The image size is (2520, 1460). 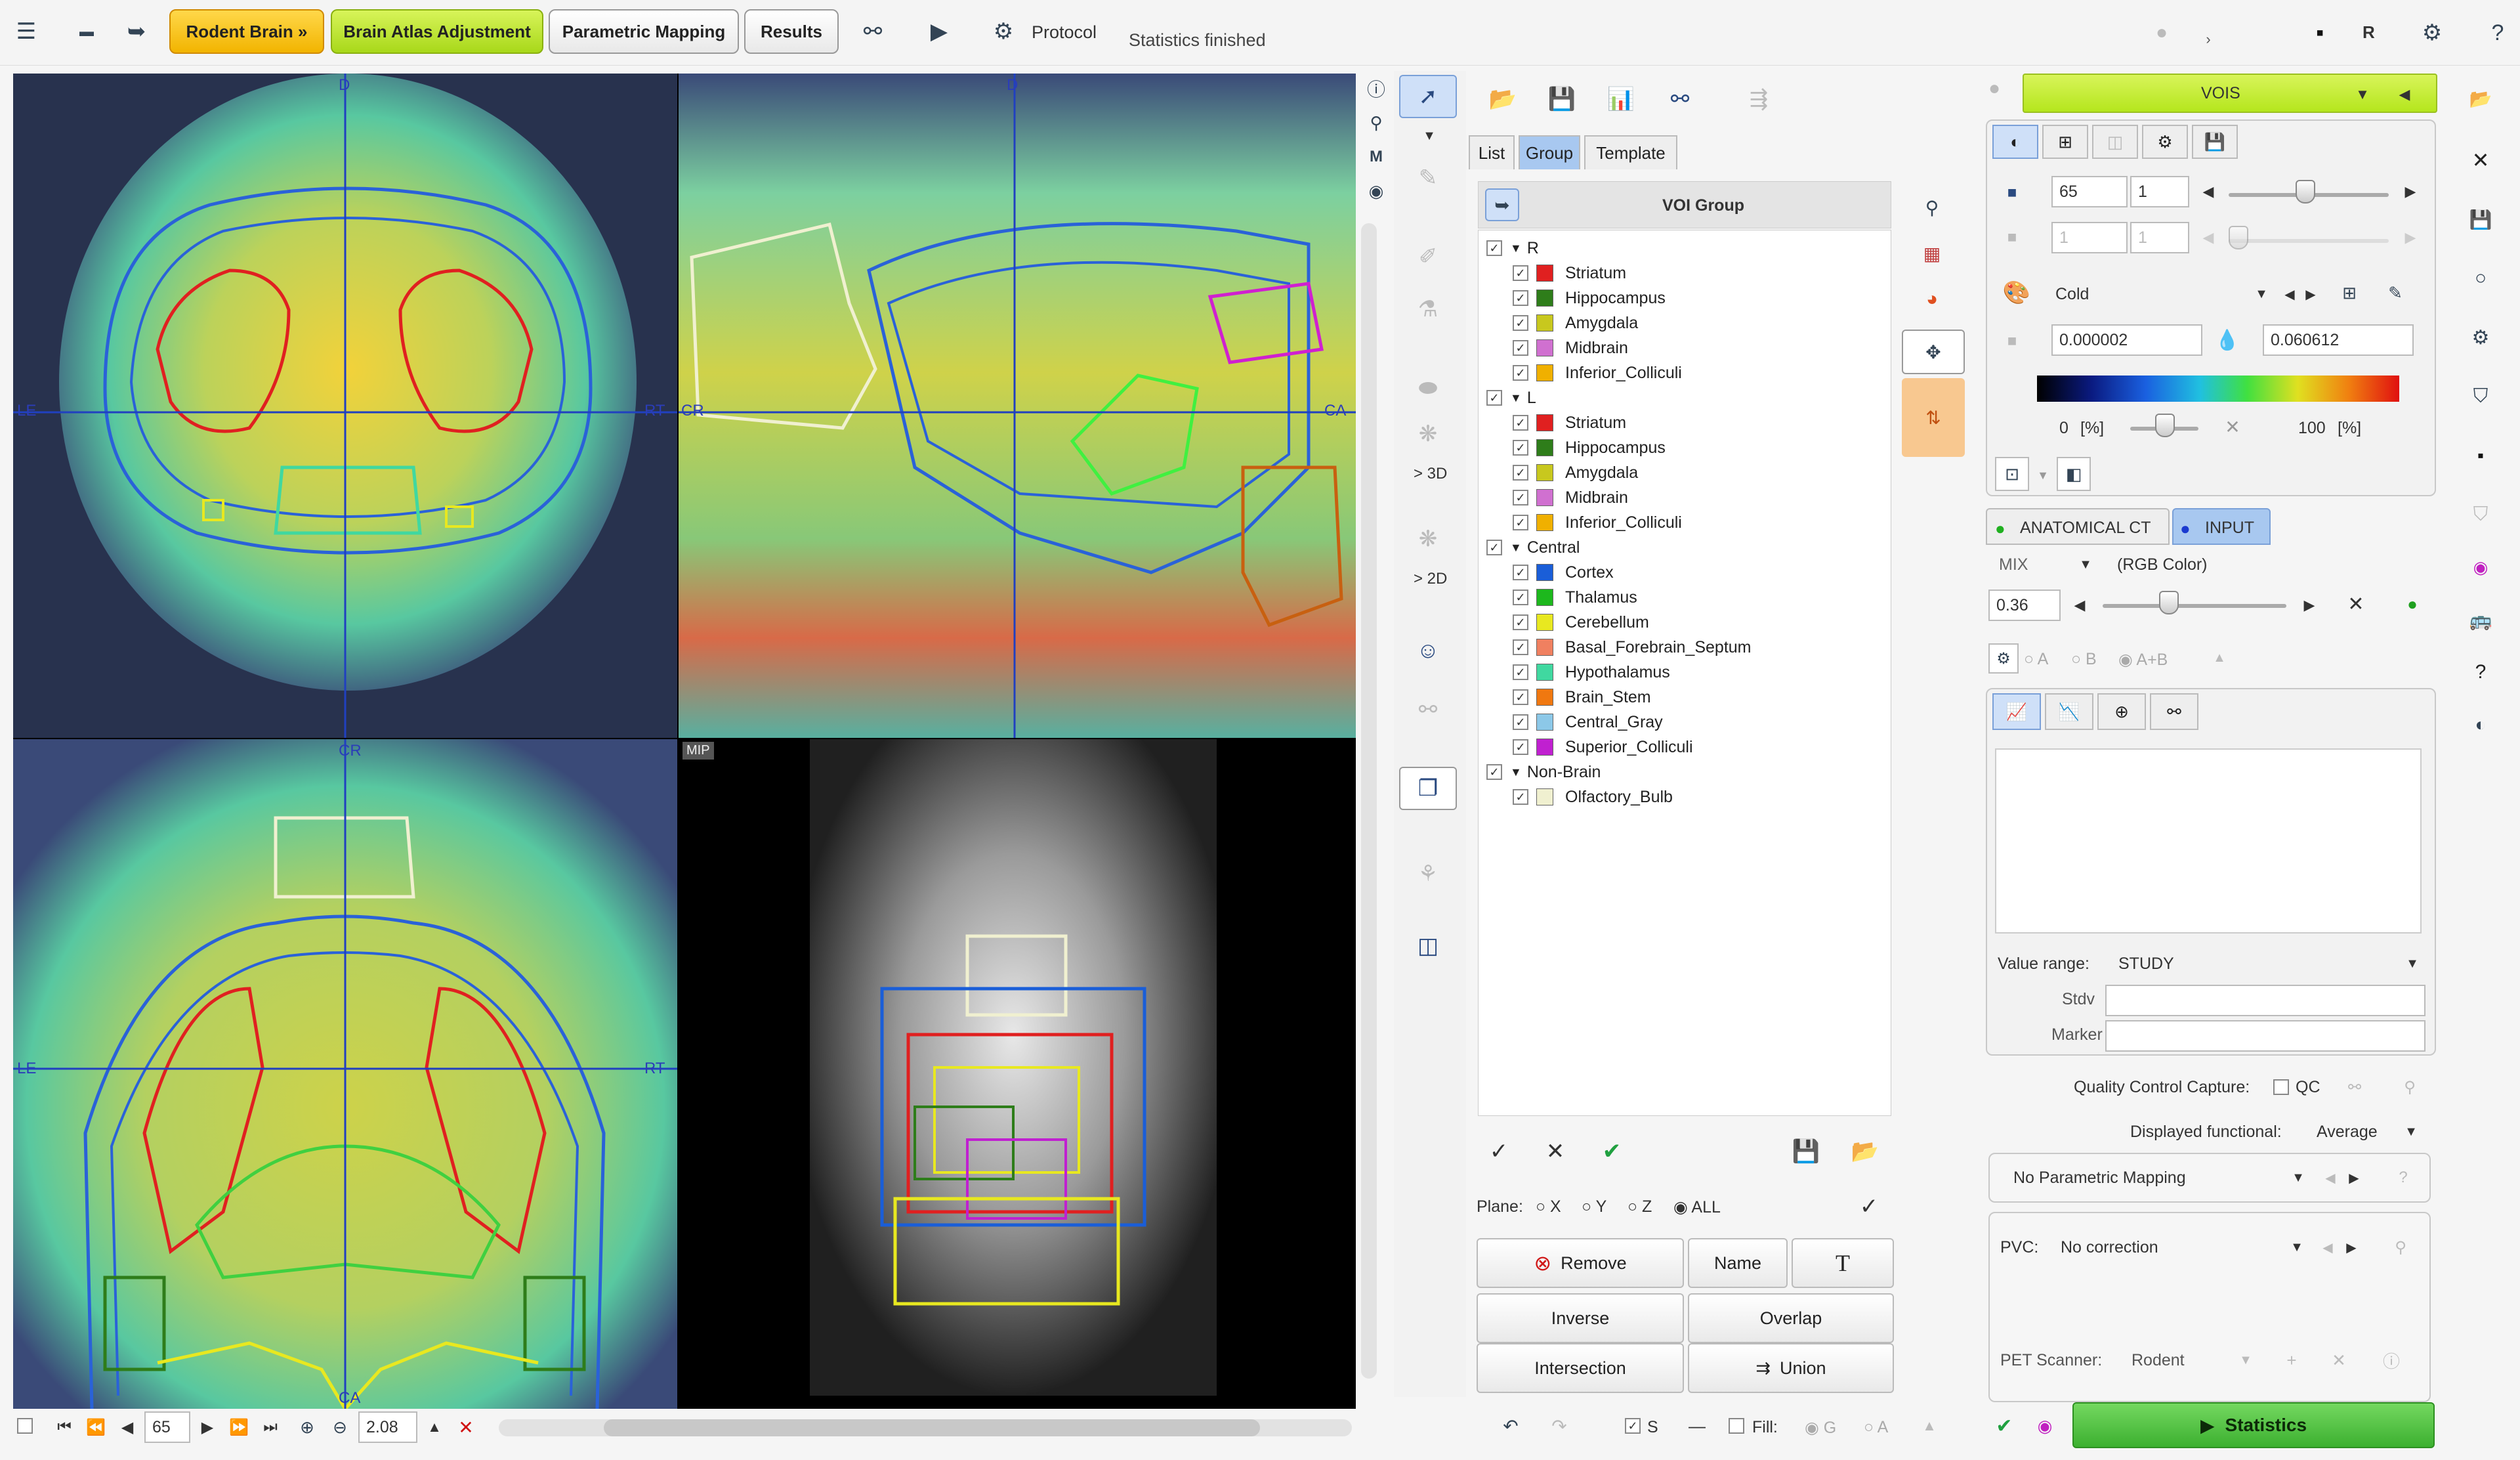 What do you see at coordinates (1806, 1151) in the screenshot?
I see `save-voi-icon: 💾` at bounding box center [1806, 1151].